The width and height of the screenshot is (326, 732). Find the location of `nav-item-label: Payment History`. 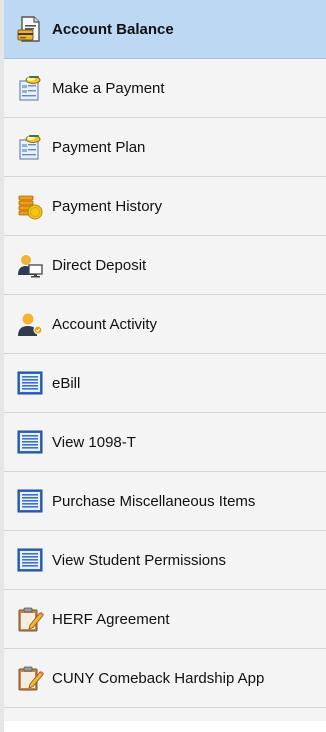

nav-item-label: Payment History is located at coordinates (107, 206).